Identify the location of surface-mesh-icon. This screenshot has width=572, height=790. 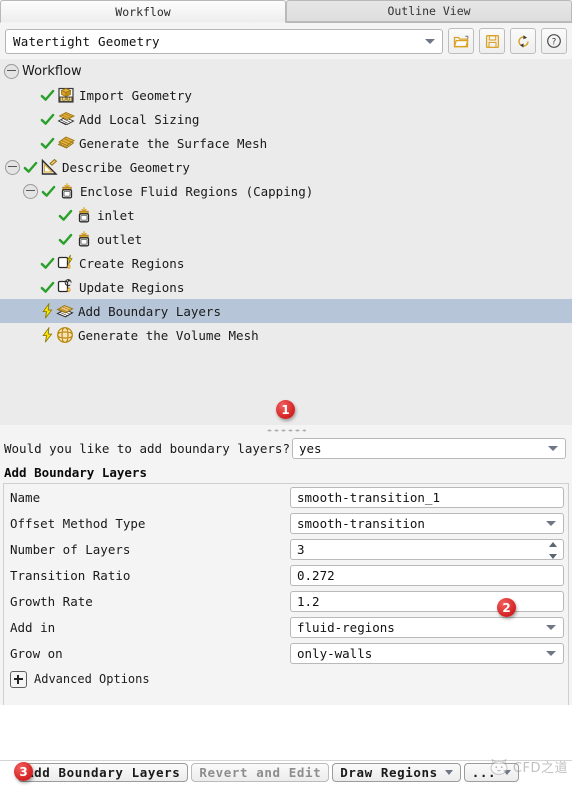
(66, 142).